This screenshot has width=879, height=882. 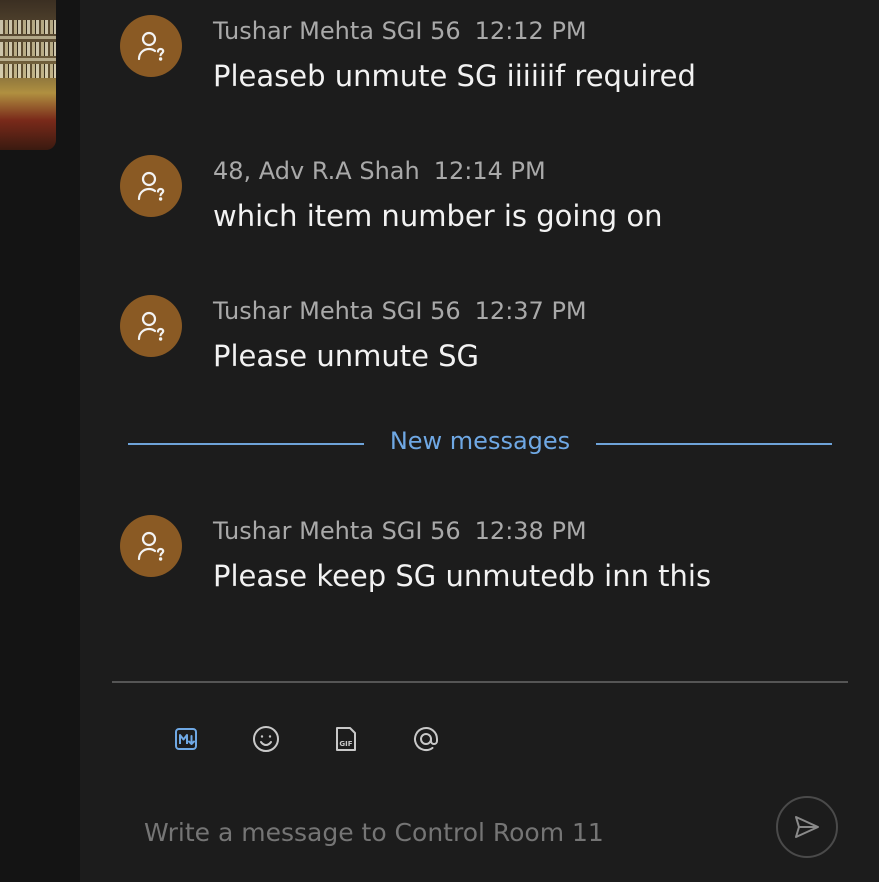 What do you see at coordinates (530, 531) in the screenshot?
I see `message-time: 12:38 PM` at bounding box center [530, 531].